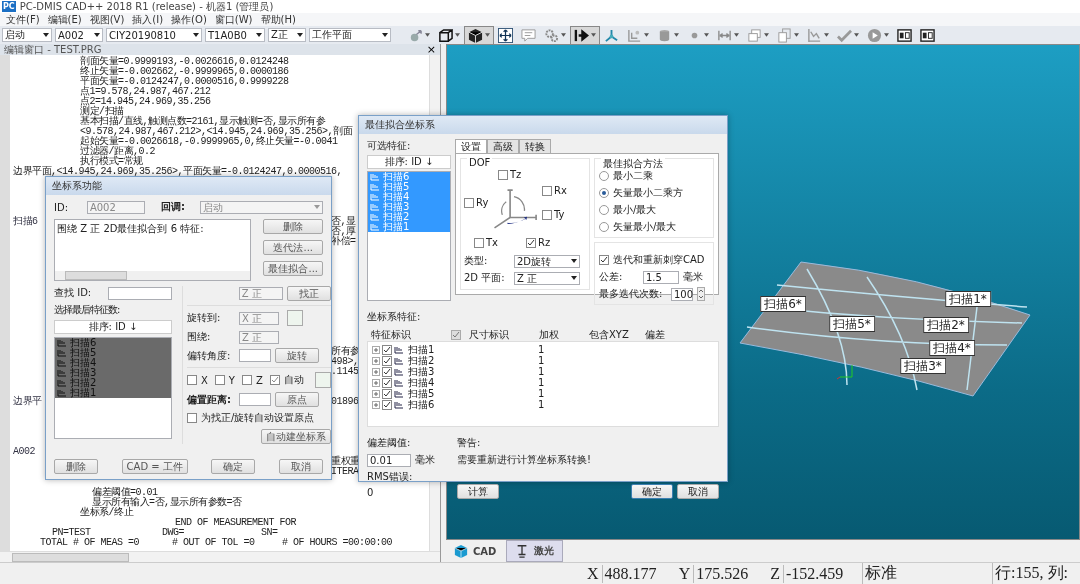 This screenshot has height=584, width=1080. Describe the element at coordinates (297, 355) in the screenshot. I see `rotate-button: 旋转` at that location.